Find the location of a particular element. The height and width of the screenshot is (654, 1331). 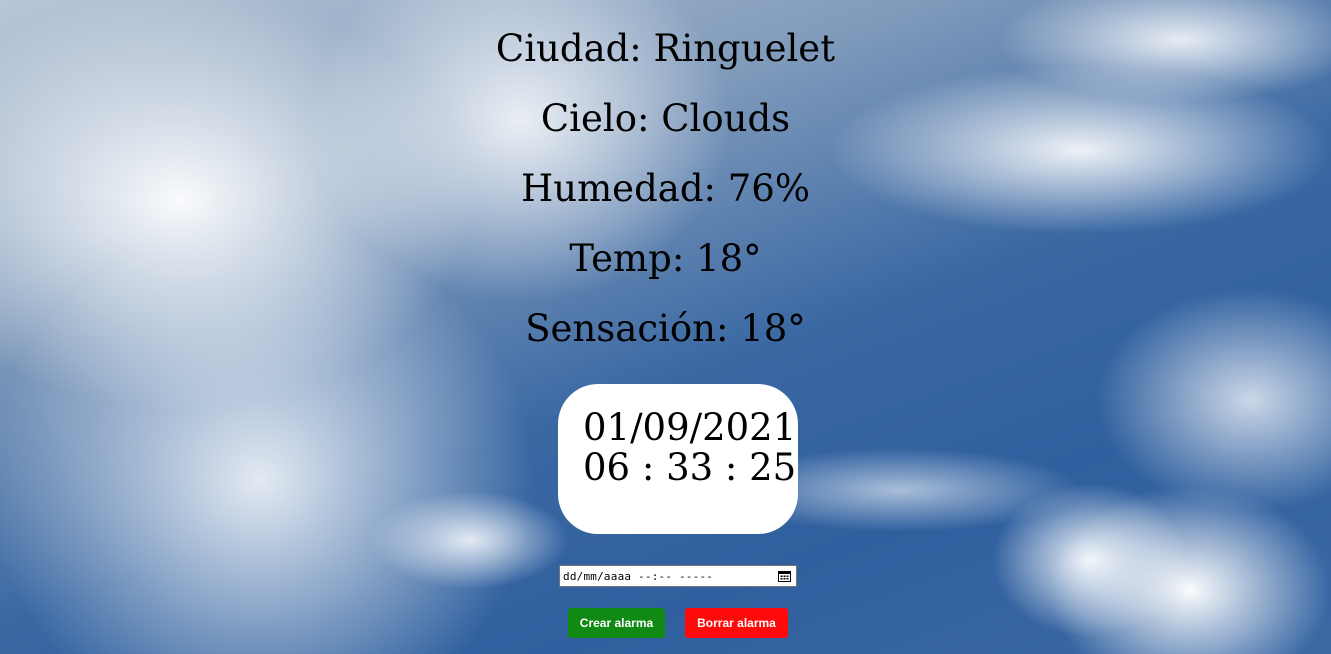

clock-time: 06 : 33 : 25 is located at coordinates (690, 467).